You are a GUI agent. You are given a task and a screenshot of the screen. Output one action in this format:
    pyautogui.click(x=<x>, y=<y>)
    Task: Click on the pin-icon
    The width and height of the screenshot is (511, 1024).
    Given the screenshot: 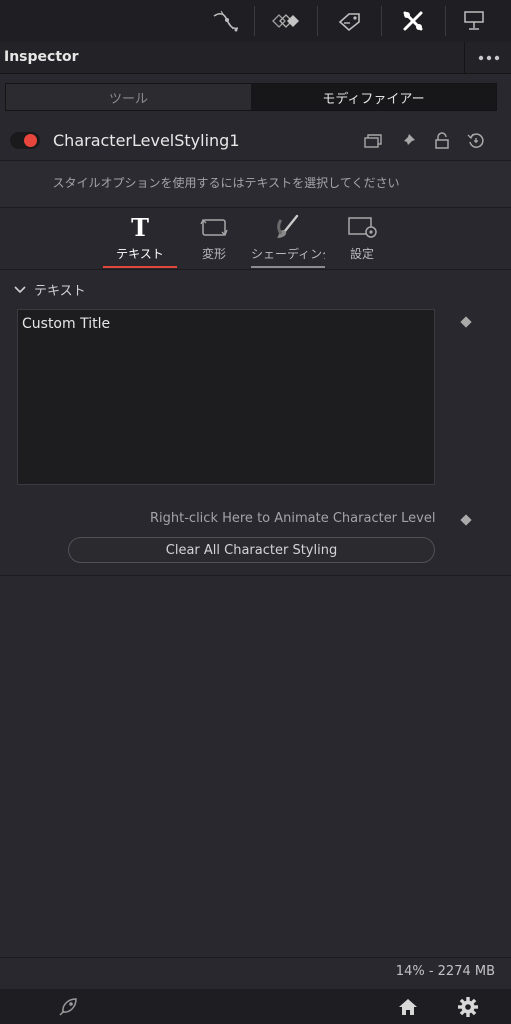 What is the action you would take?
    pyautogui.click(x=408, y=141)
    